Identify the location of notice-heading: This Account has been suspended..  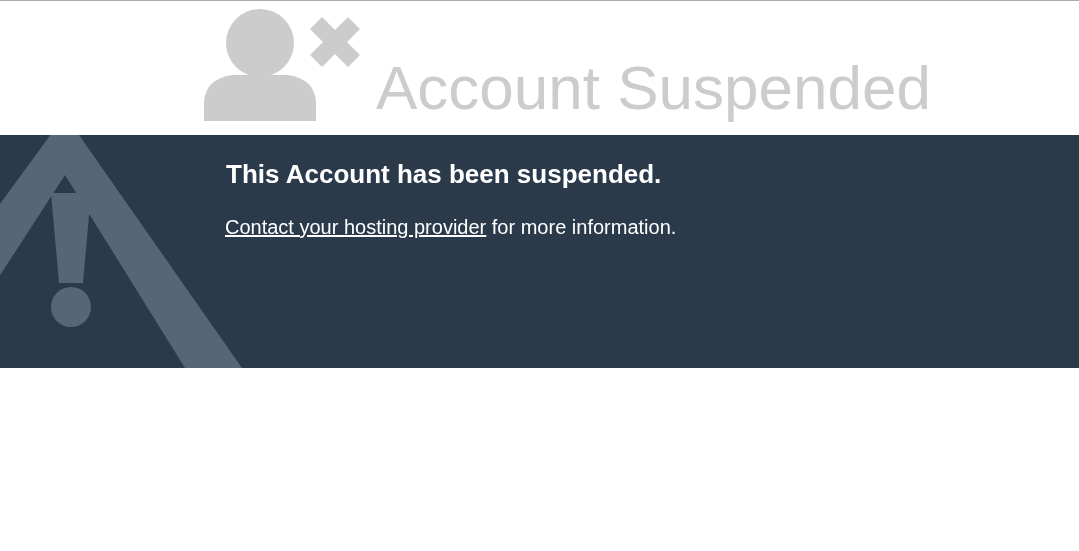
(444, 174).